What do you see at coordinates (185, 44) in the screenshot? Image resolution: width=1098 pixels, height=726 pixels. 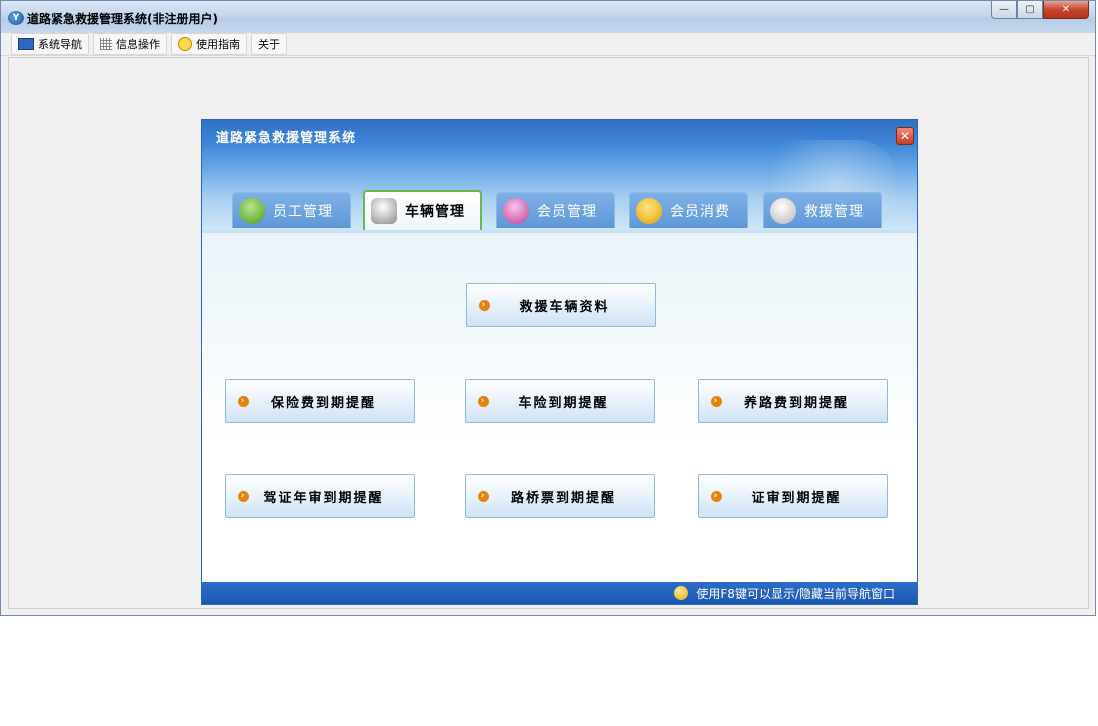 I see `bulb-icon` at bounding box center [185, 44].